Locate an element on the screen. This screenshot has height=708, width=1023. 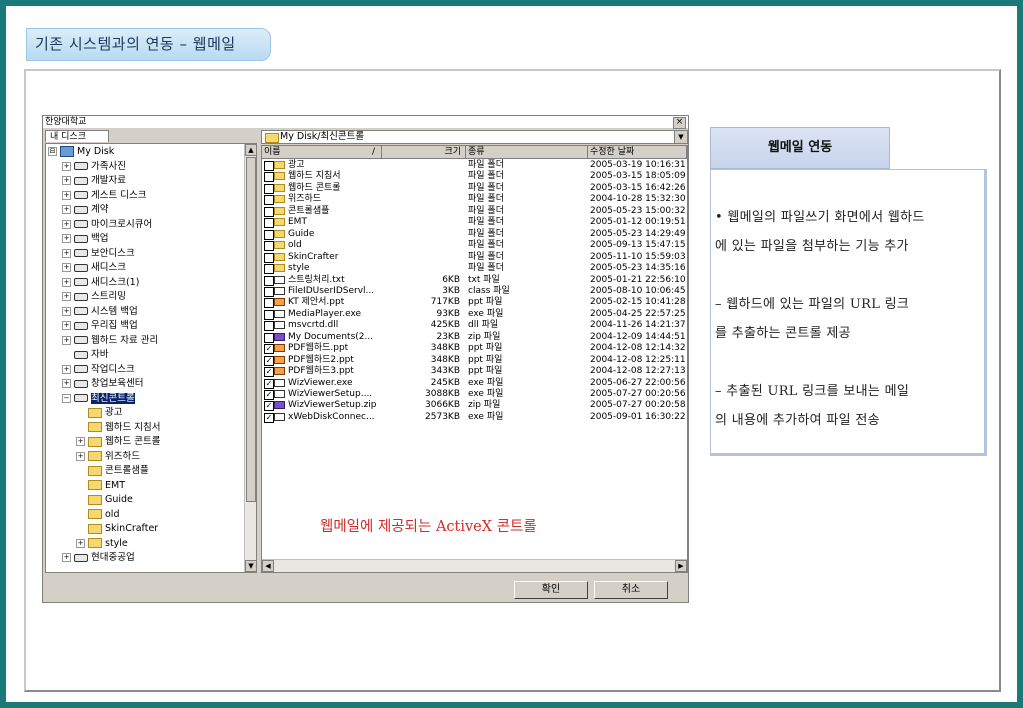
tree-item: + 개발자료 is located at coordinates (94, 181).